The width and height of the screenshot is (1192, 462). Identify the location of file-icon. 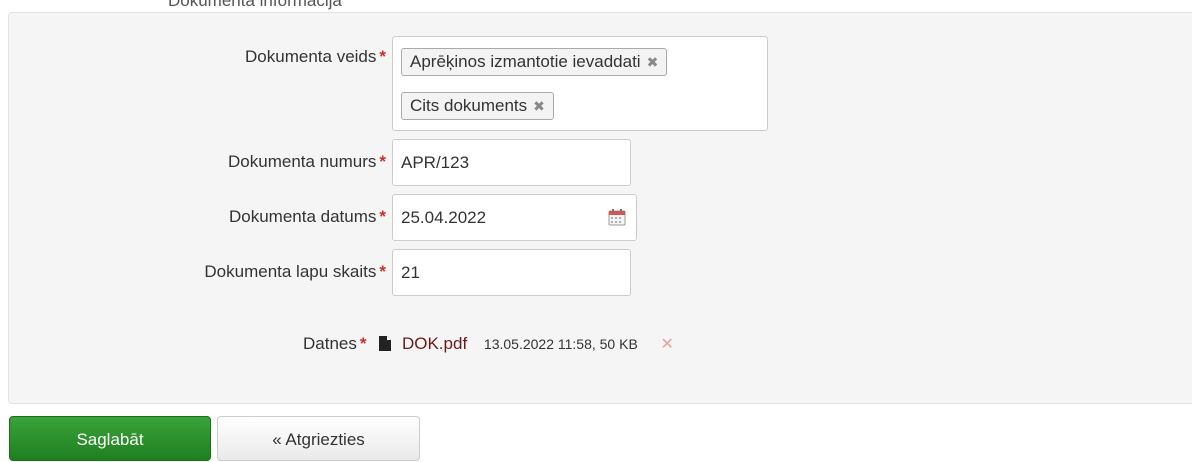
(385, 343).